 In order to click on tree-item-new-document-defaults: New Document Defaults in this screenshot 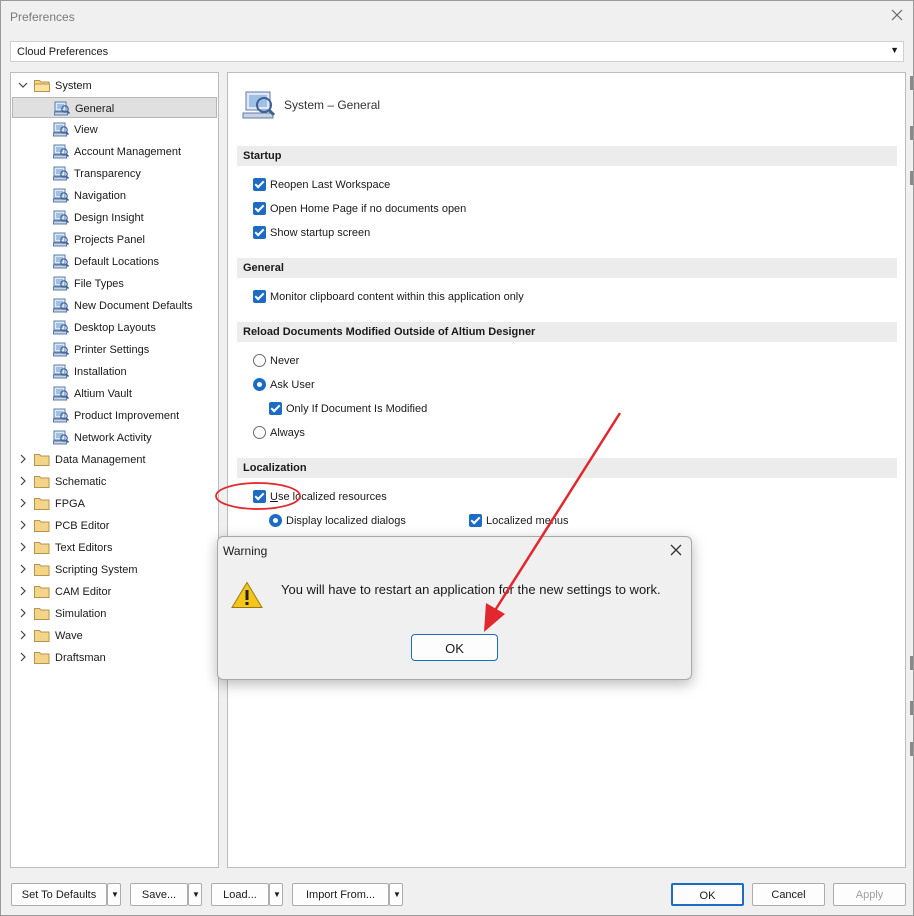, I will do `click(114, 305)`.